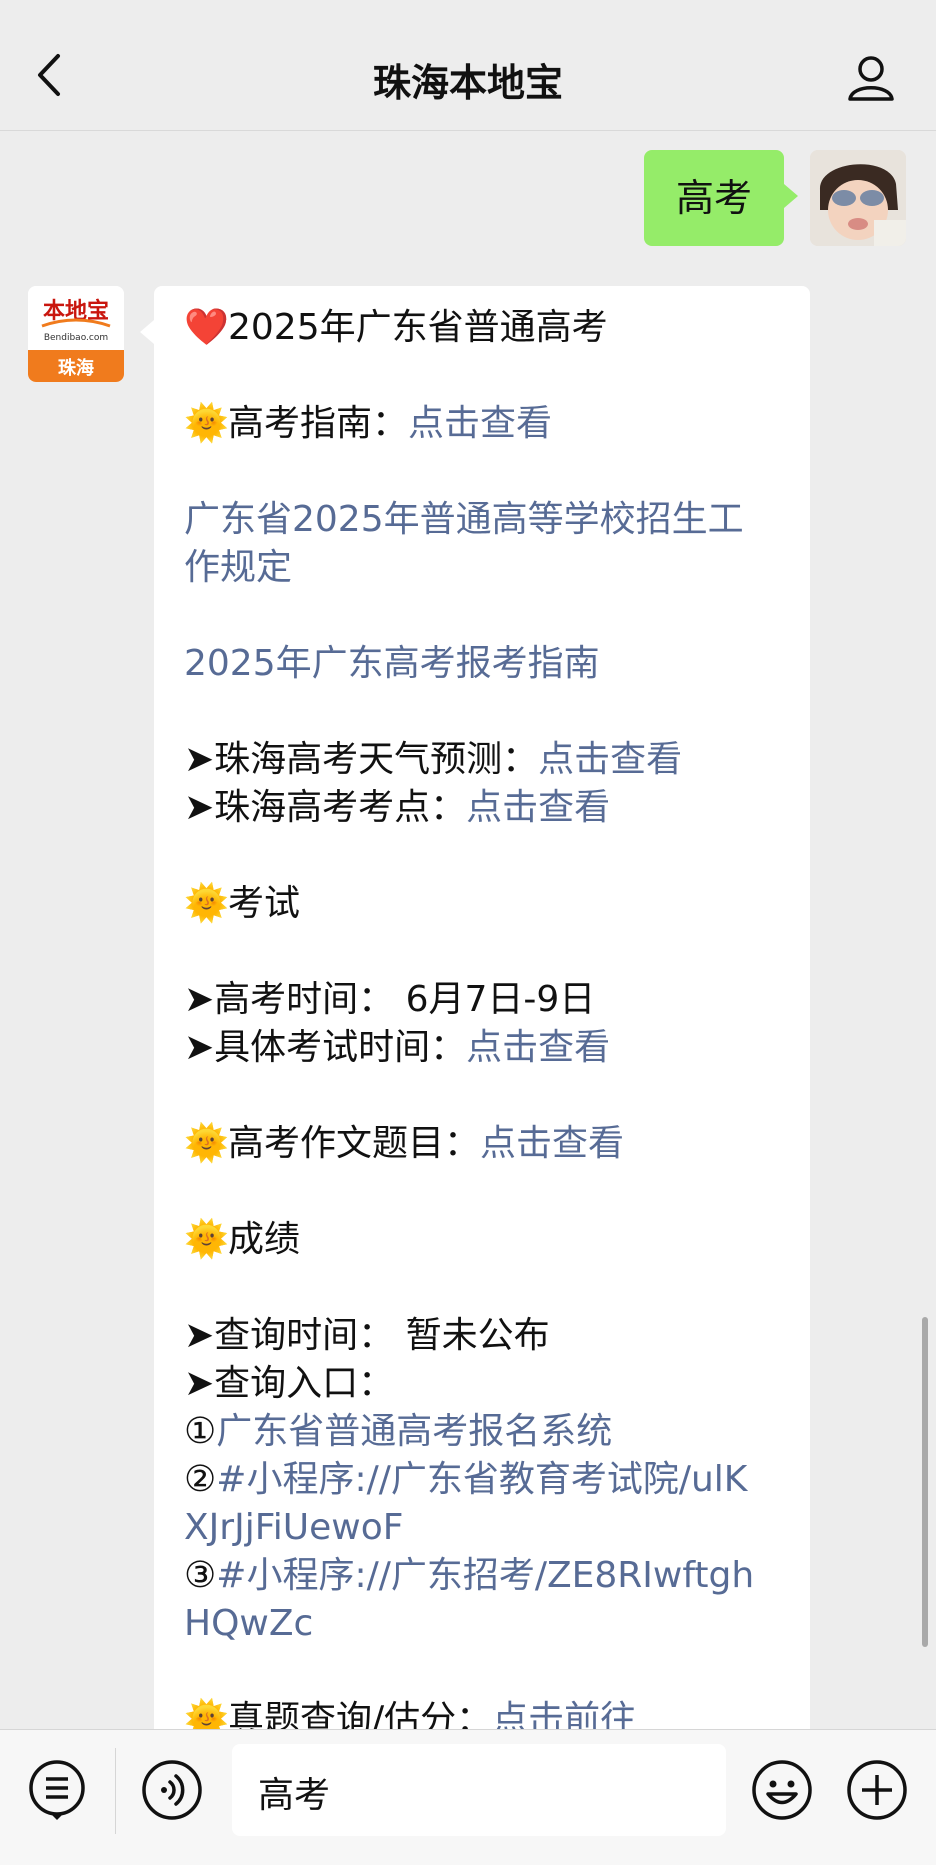  What do you see at coordinates (115, 1791) in the screenshot?
I see `toolbar-divider` at bounding box center [115, 1791].